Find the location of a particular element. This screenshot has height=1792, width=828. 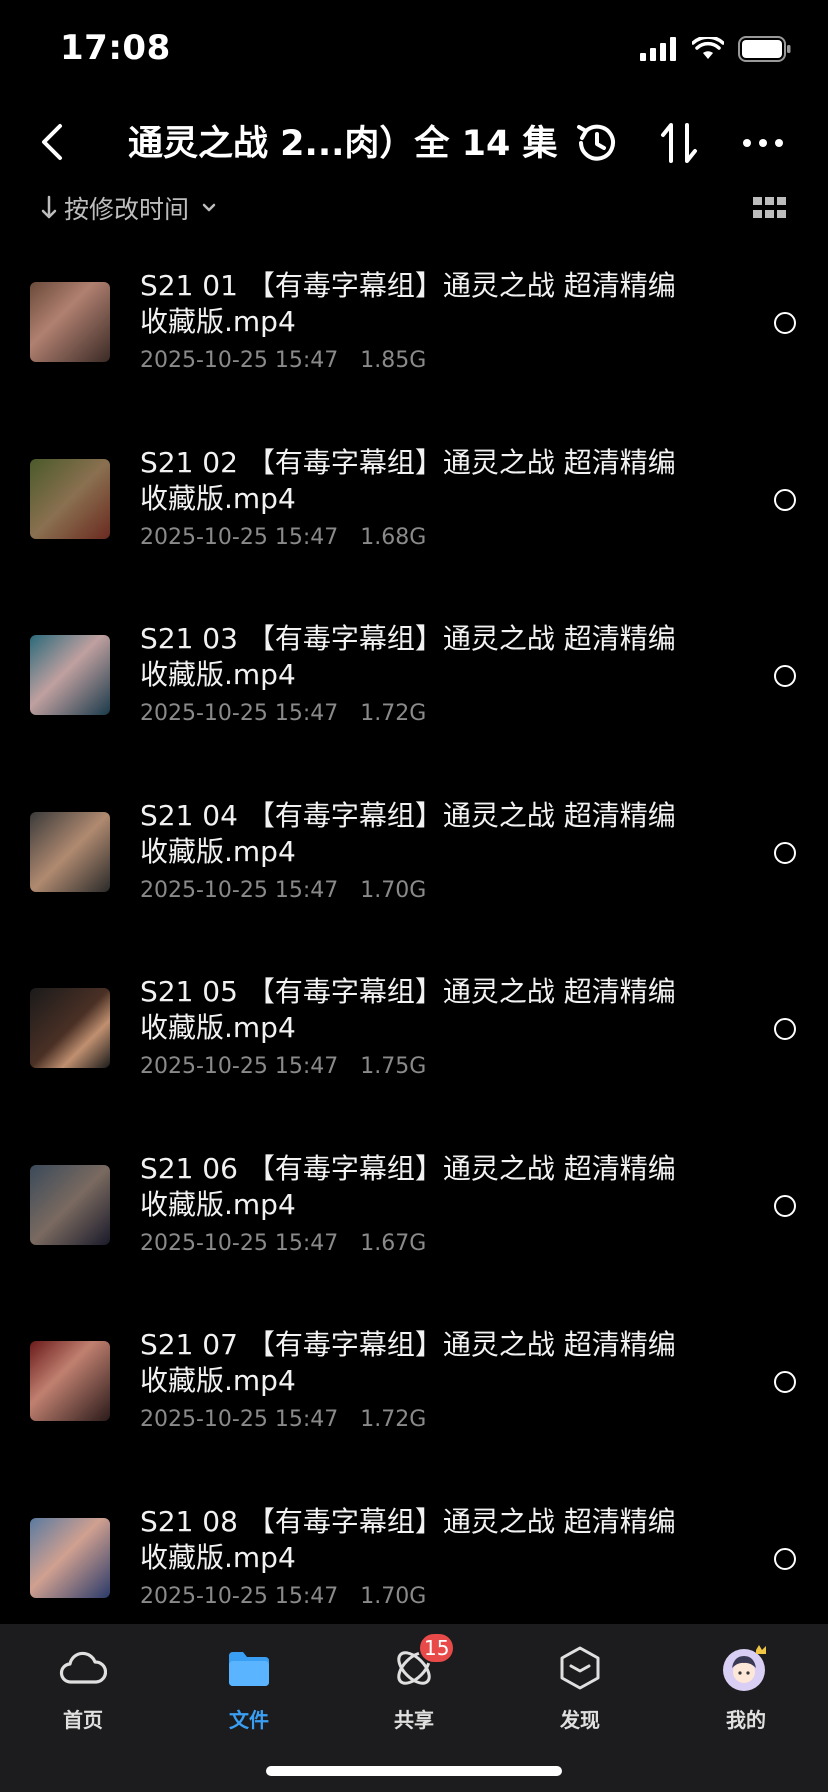

file-name: S21 04 【有毒字幕组】通灵之战 超清精编收藏版.mp4 is located at coordinates (408, 833).